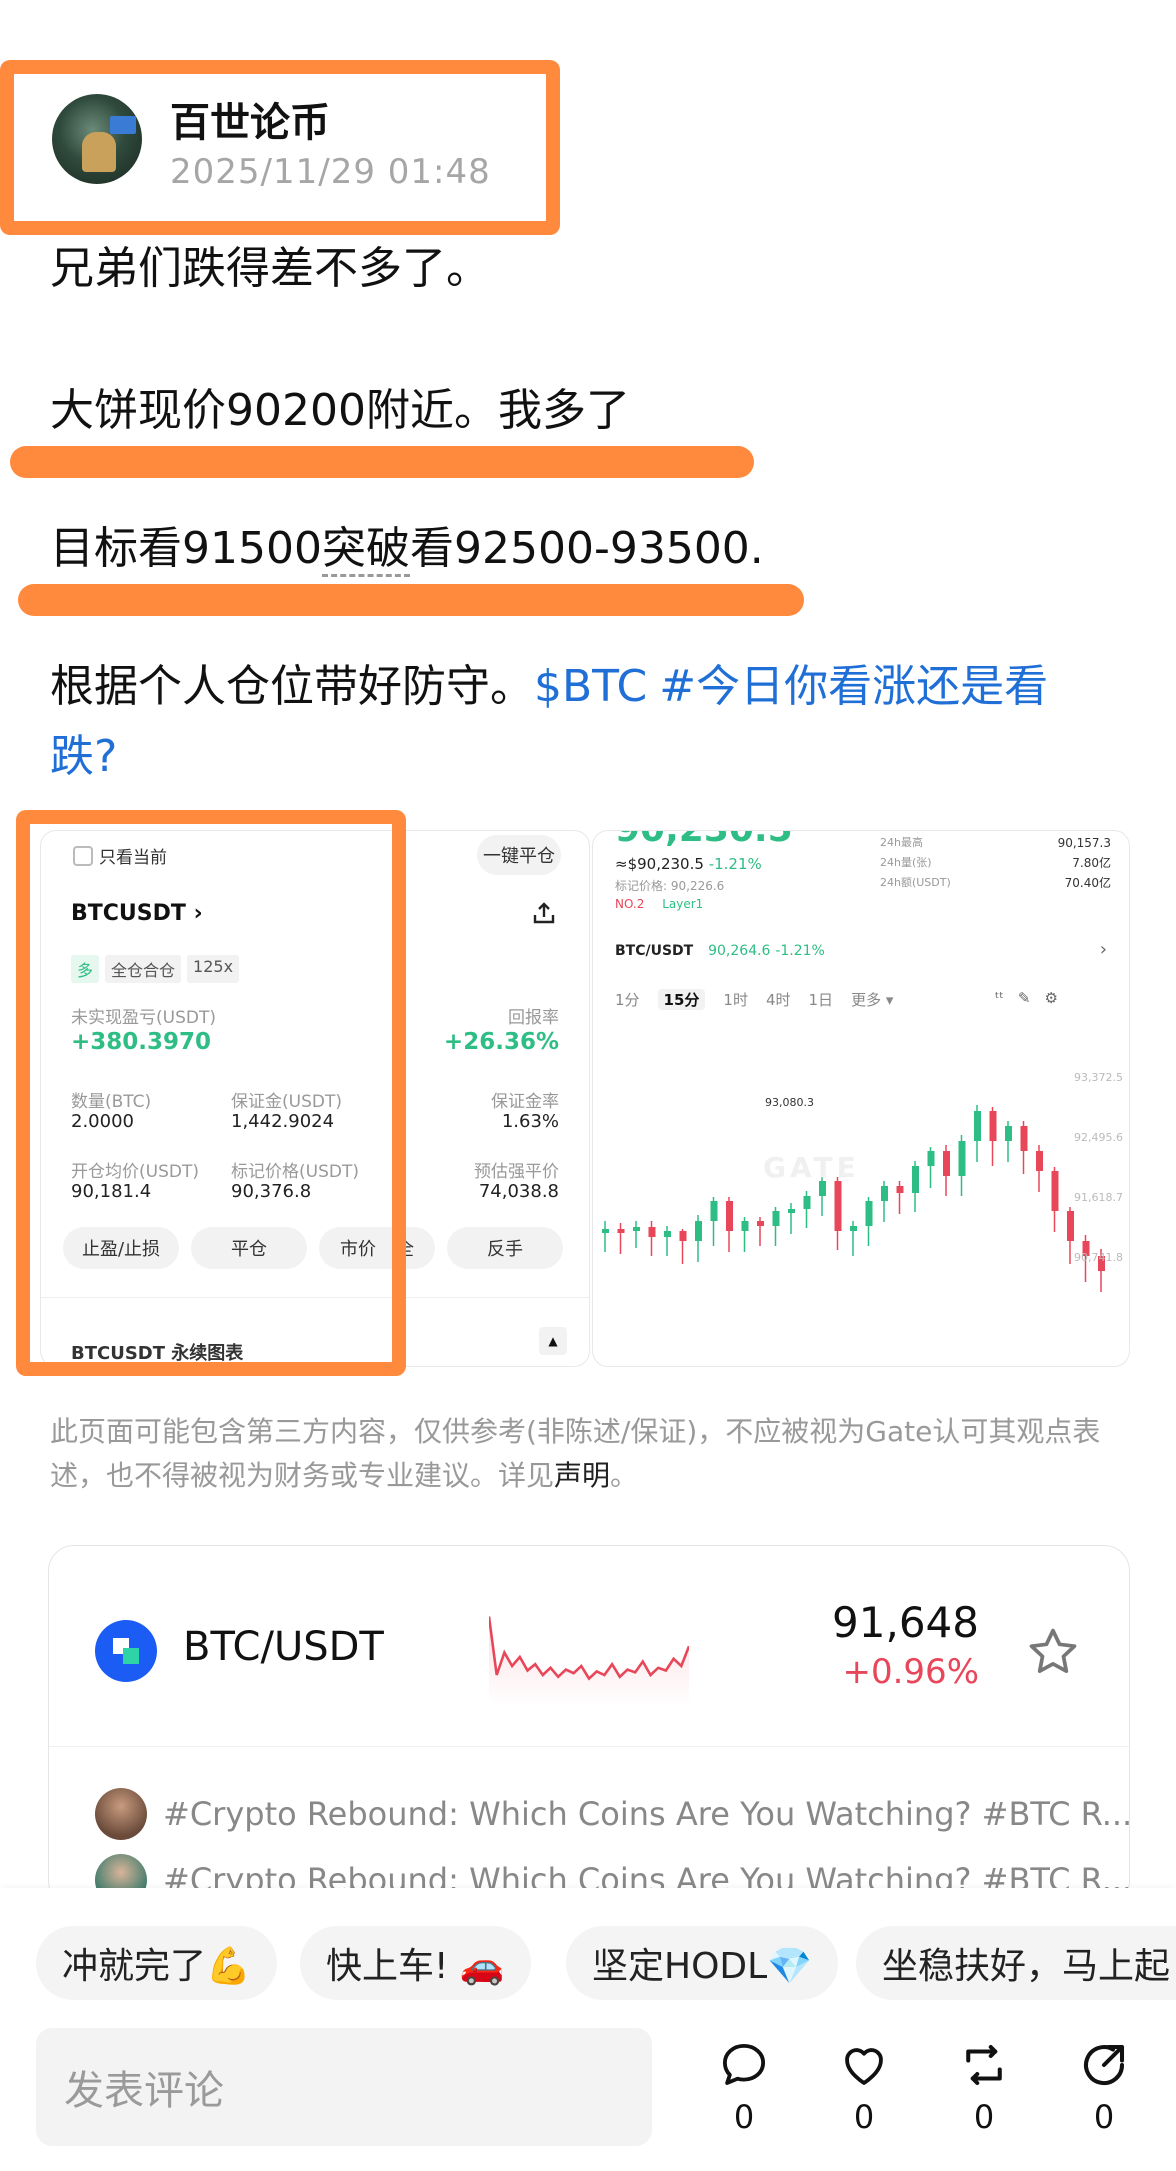 This screenshot has height=2171, width=1176. I want to click on high-value: 90,157.3, so click(1084, 843).